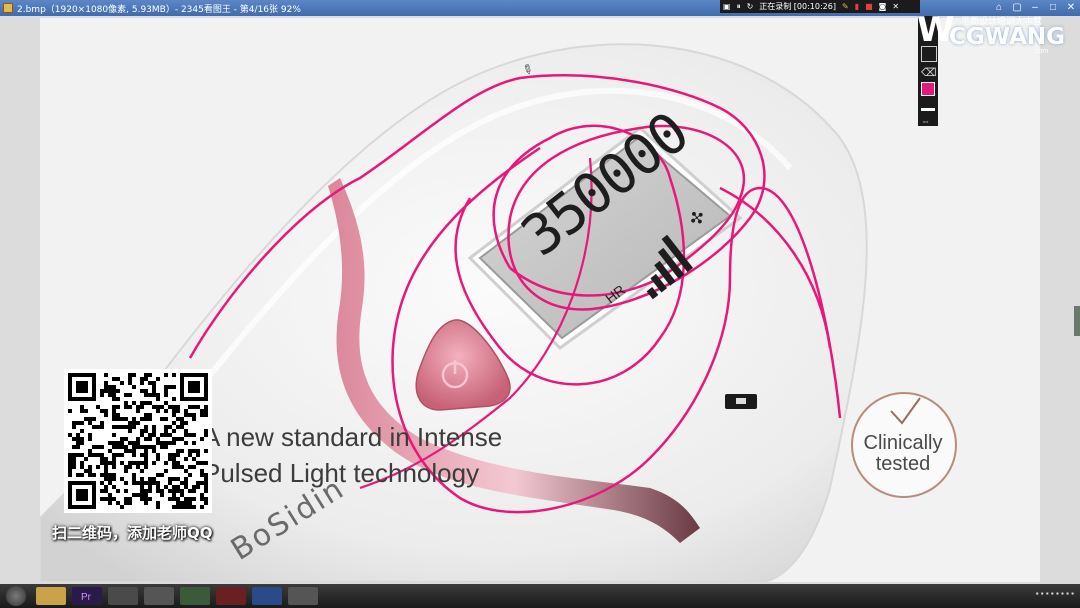 The height and width of the screenshot is (608, 1080). I want to click on clinically-tested-badge: Clinically tested, so click(903, 454).